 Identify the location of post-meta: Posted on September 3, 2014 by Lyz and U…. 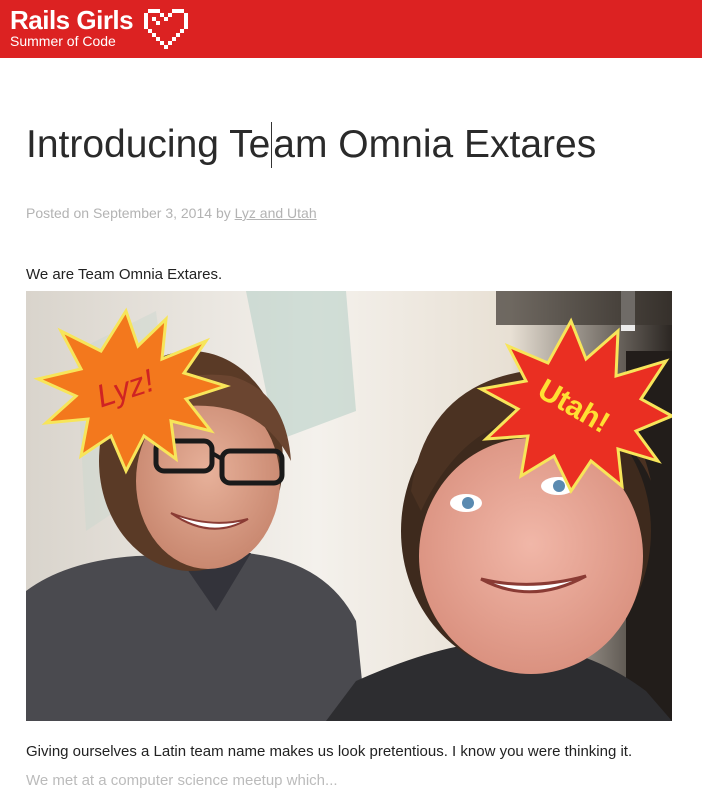
(171, 213).